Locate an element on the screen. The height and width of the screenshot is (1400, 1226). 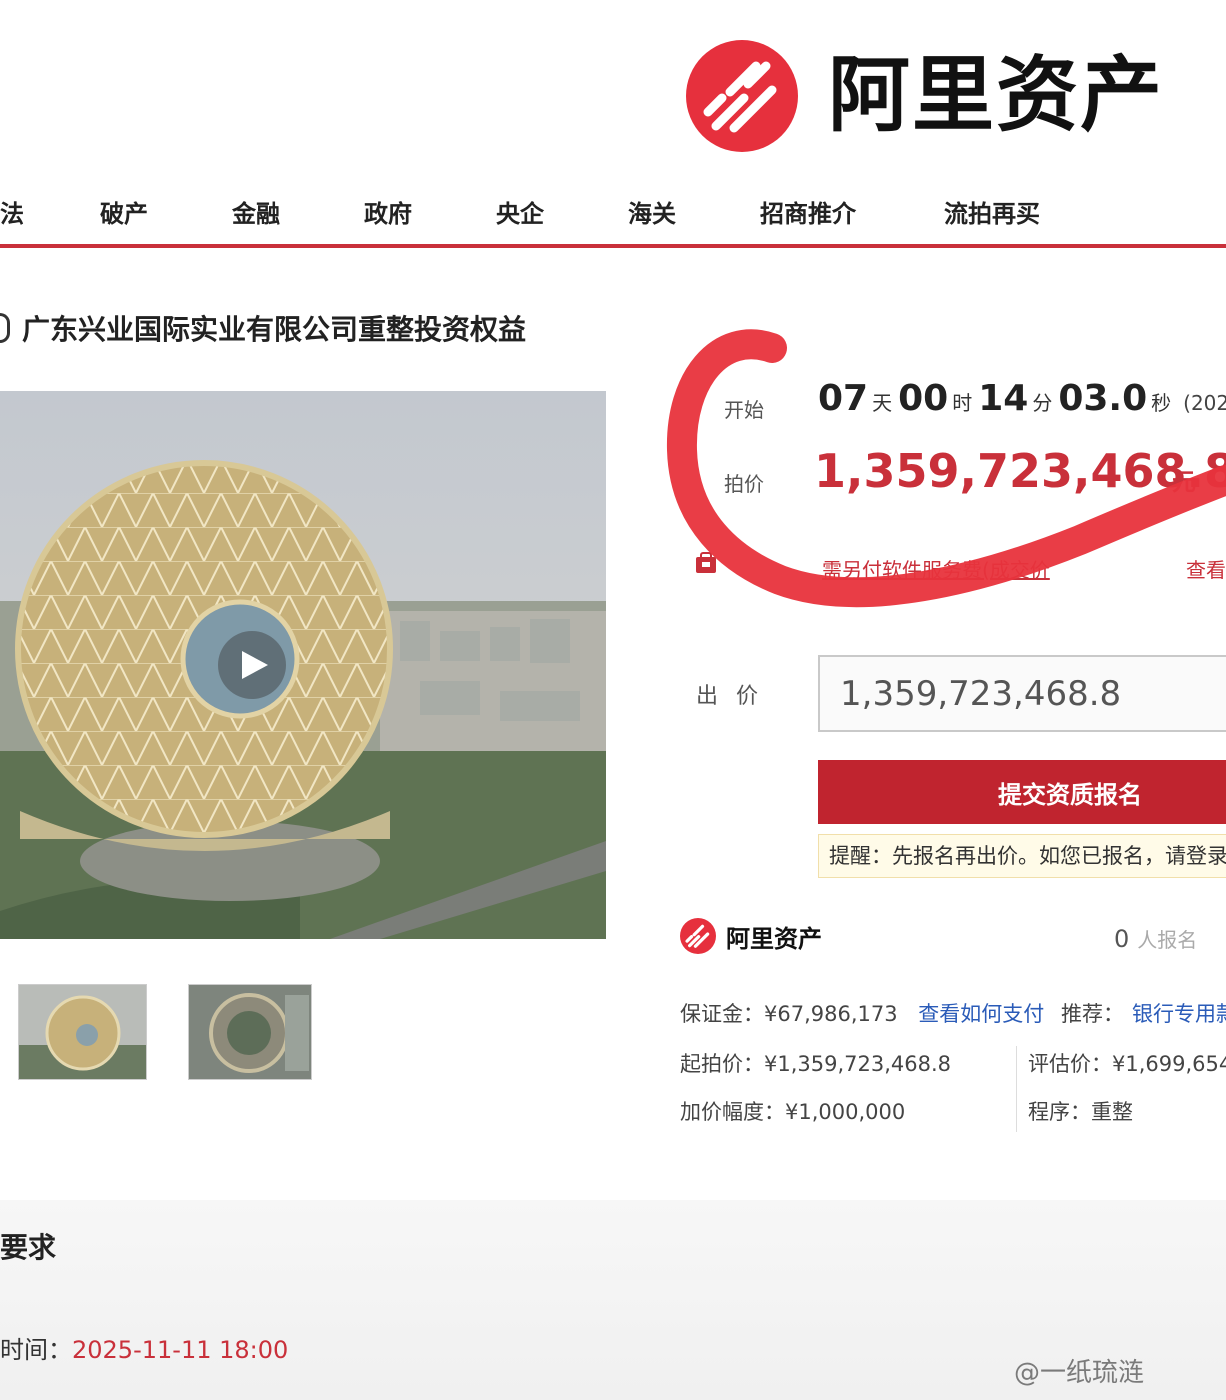
nav-item-investment: 招商推介 is located at coordinates (808, 211).